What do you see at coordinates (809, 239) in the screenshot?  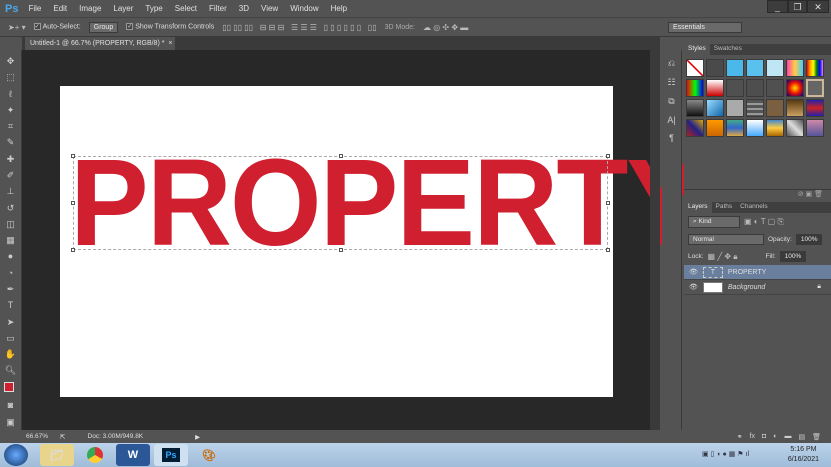 I see `opacity-input: 100%` at bounding box center [809, 239].